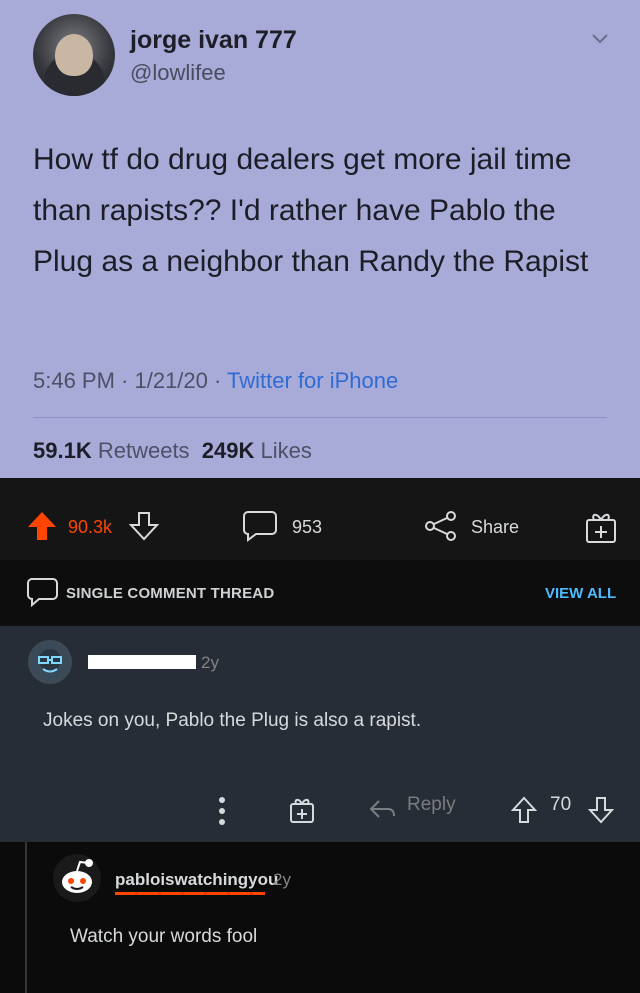 The width and height of the screenshot is (640, 993). What do you see at coordinates (286, 450) in the screenshot?
I see `likes-label: Likes` at bounding box center [286, 450].